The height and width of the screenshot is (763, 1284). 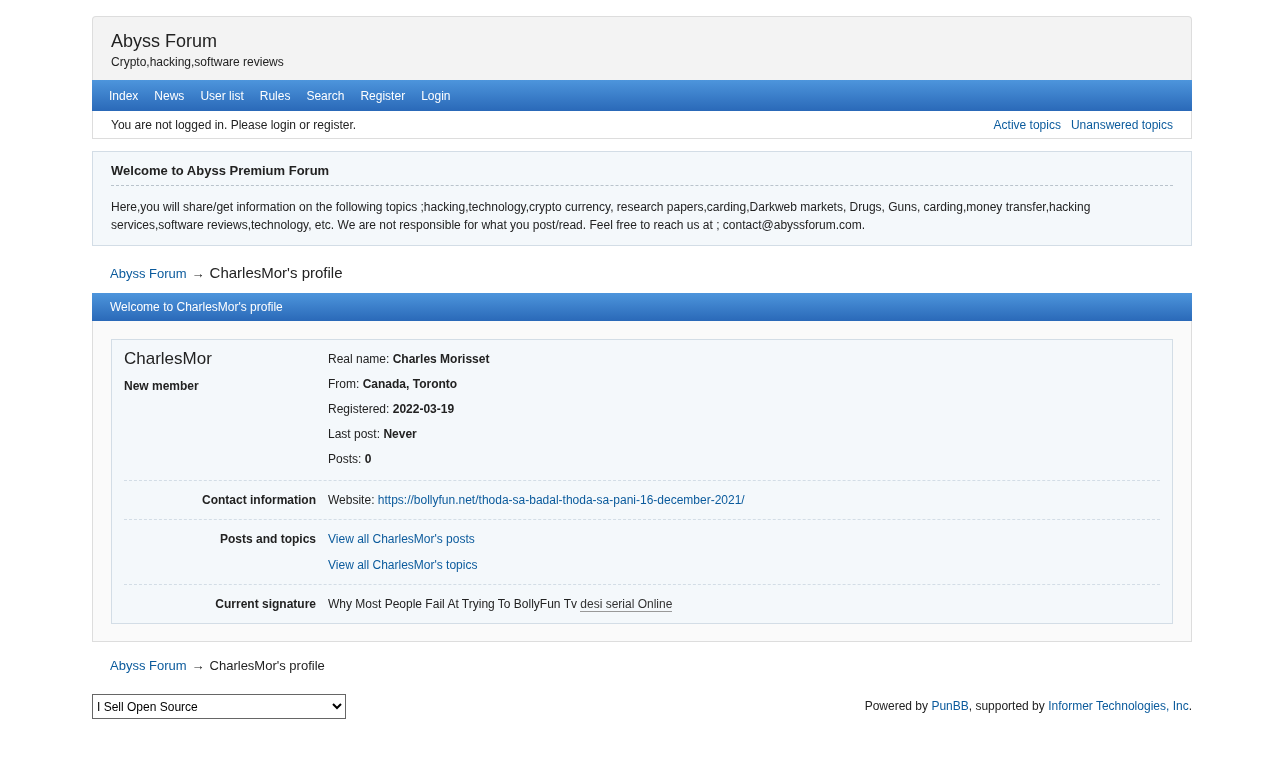 What do you see at coordinates (219, 706) in the screenshot?
I see `forum-jump-select: I Sell Open Source` at bounding box center [219, 706].